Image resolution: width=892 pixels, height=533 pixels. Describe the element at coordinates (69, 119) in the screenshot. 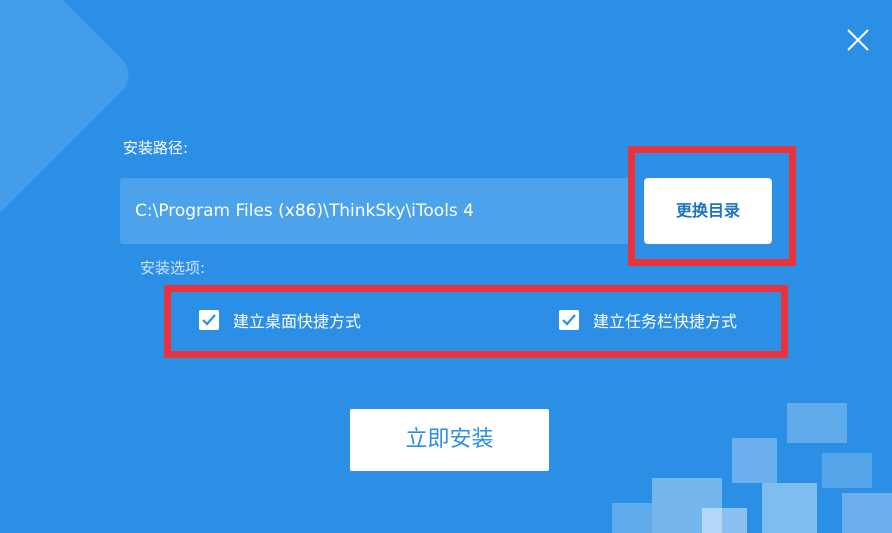

I see `decorative-shape` at that location.